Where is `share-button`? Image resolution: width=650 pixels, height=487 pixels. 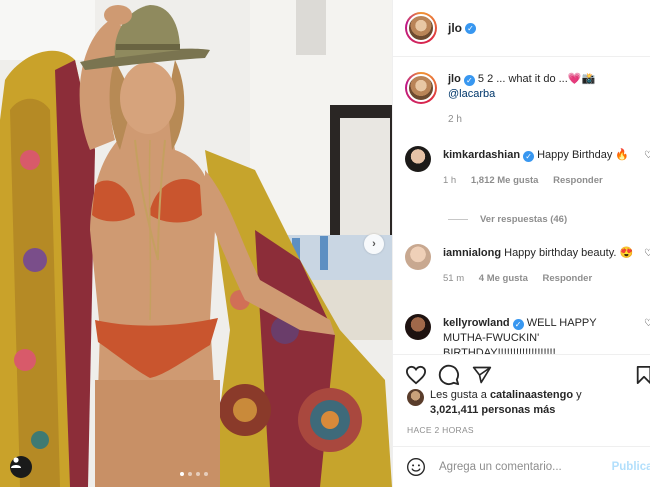 share-button is located at coordinates (482, 375).